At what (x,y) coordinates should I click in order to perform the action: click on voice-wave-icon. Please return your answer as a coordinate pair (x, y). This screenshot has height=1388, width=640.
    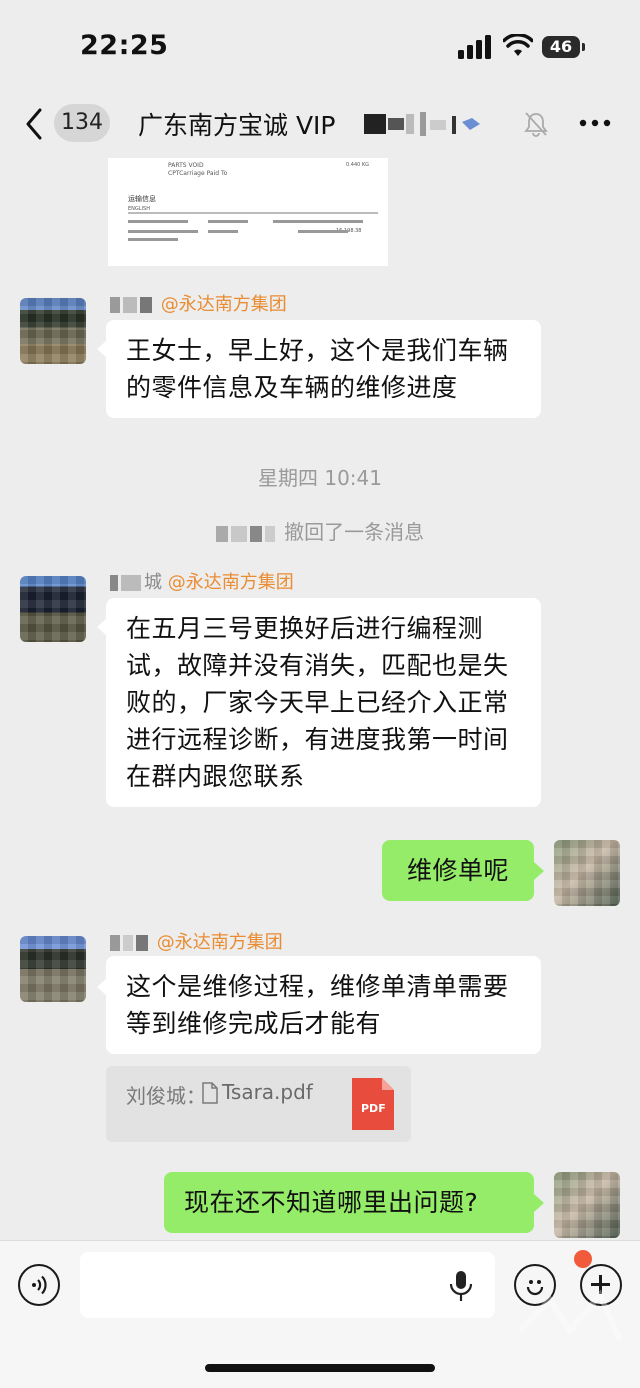
    Looking at the image, I should click on (39, 1285).